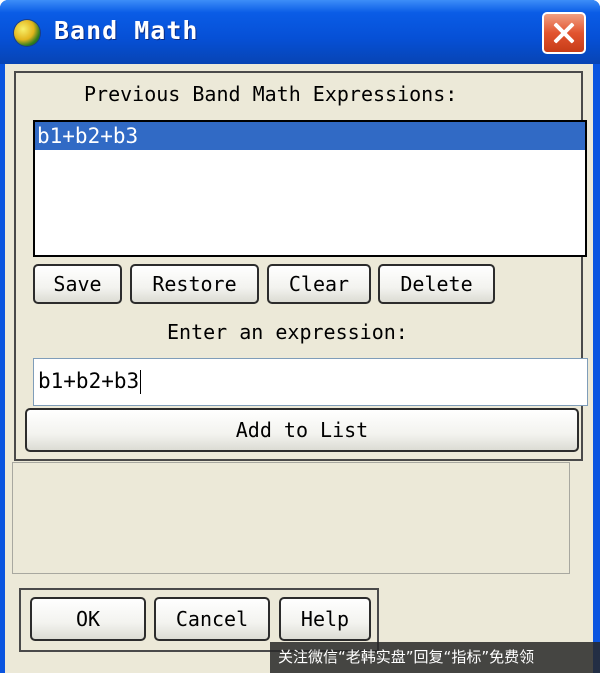  Describe the element at coordinates (325, 619) in the screenshot. I see `help-button: Help` at that location.